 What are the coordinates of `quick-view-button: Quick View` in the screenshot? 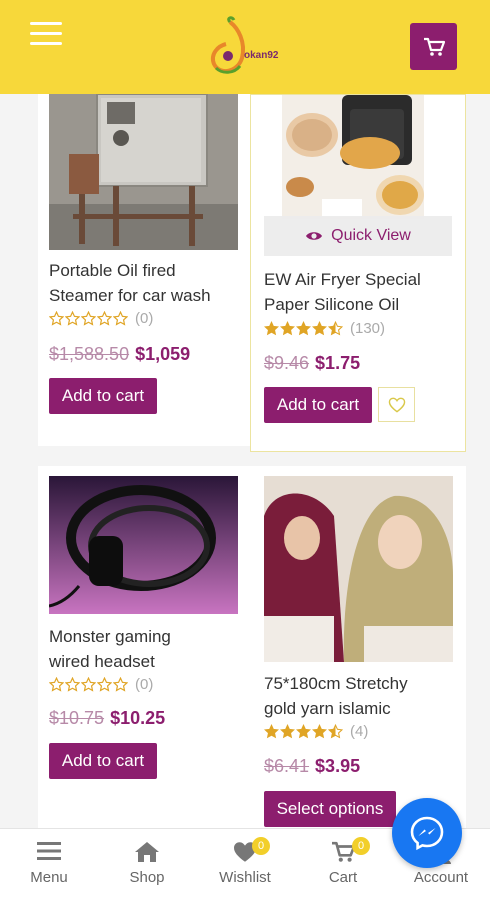 It's located at (358, 236).